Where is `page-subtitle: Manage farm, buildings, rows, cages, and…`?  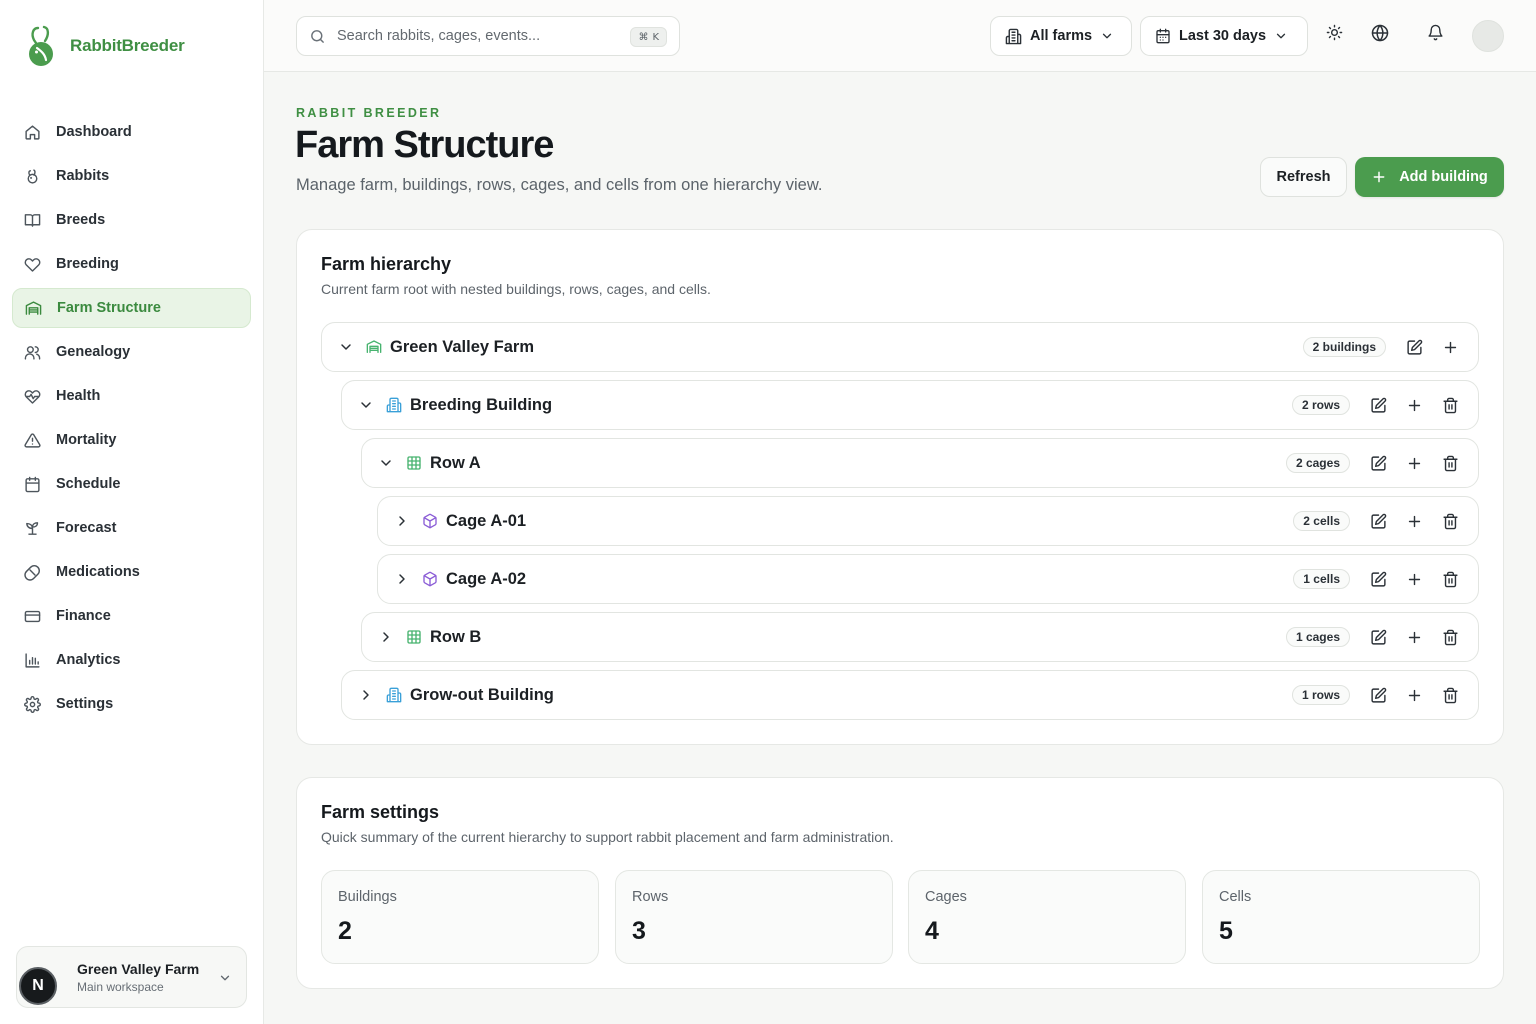 page-subtitle: Manage farm, buildings, rows, cages, and… is located at coordinates (559, 185).